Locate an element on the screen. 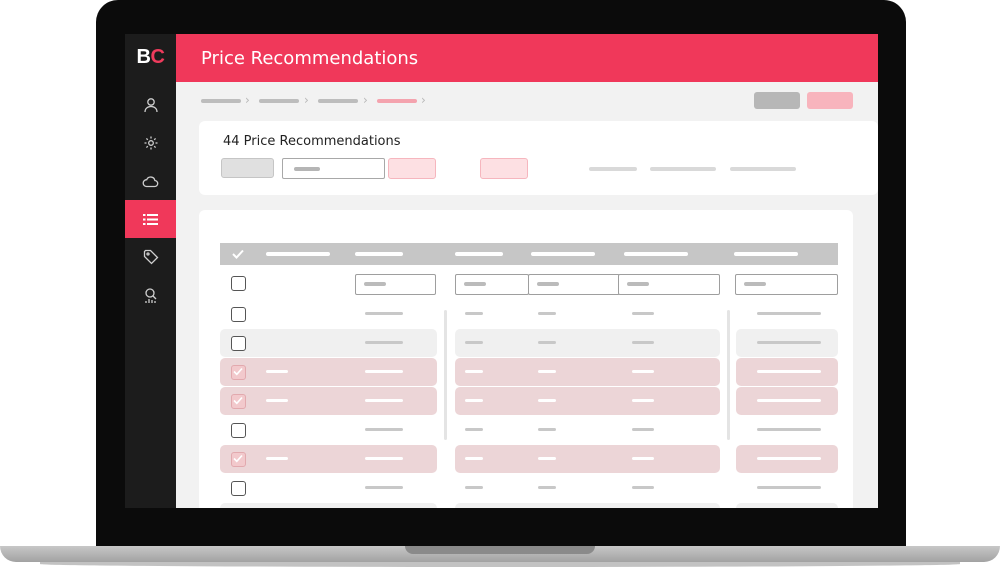 This screenshot has width=1000, height=571. action-button is located at coordinates (504, 168).